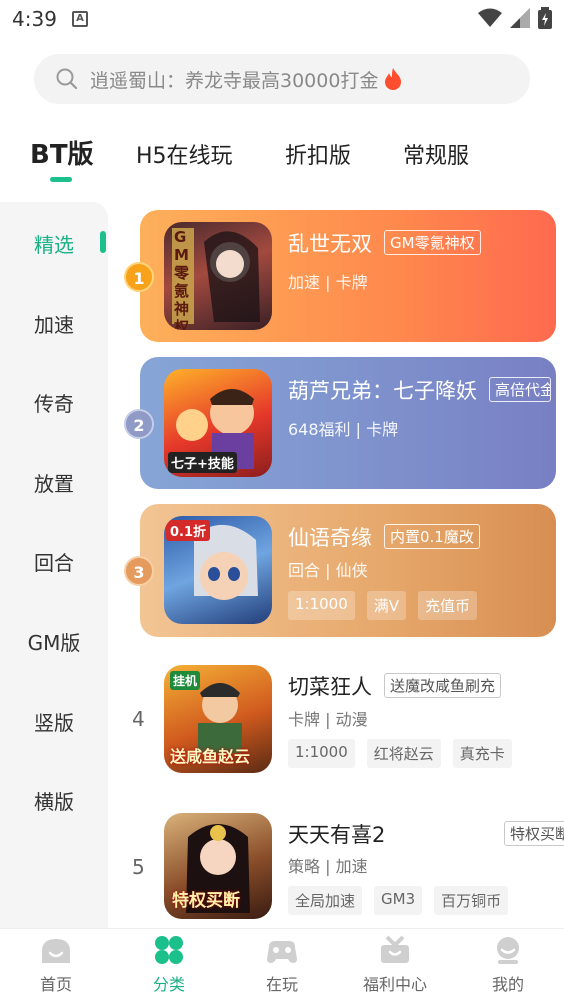  I want to click on game-tags: 全局加速 GM3 百万铜币, so click(398, 900).